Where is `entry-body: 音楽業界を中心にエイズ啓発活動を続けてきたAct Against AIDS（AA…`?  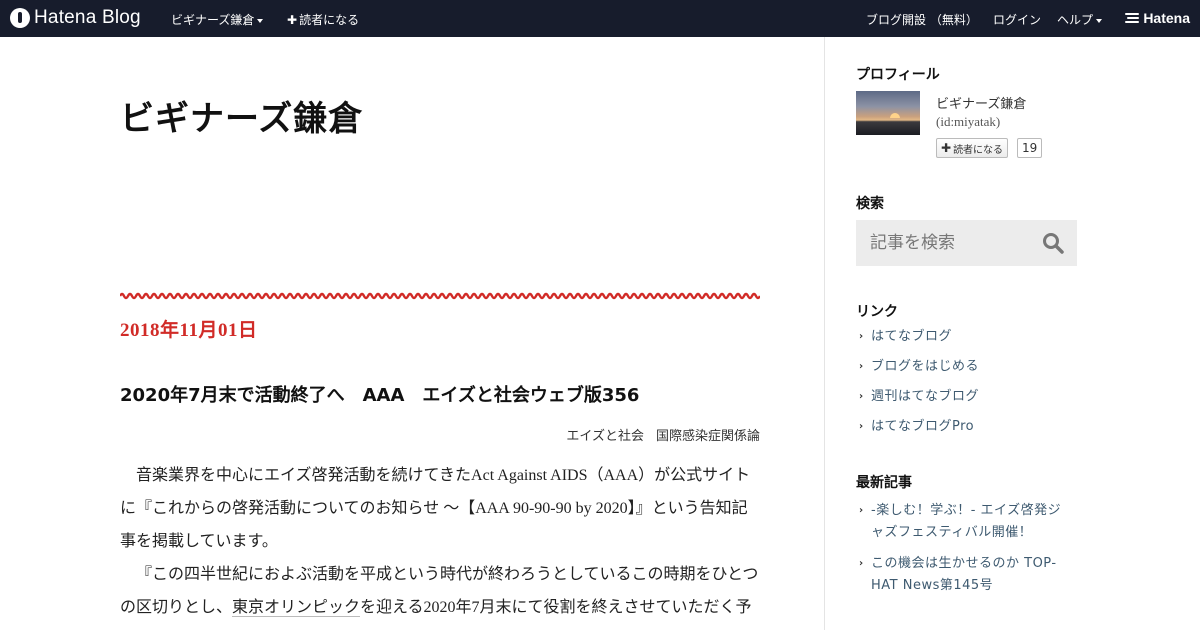 entry-body: 音楽業界を中心にエイズ啓発活動を続けてきたAct Against AIDS（AA… is located at coordinates (440, 541).